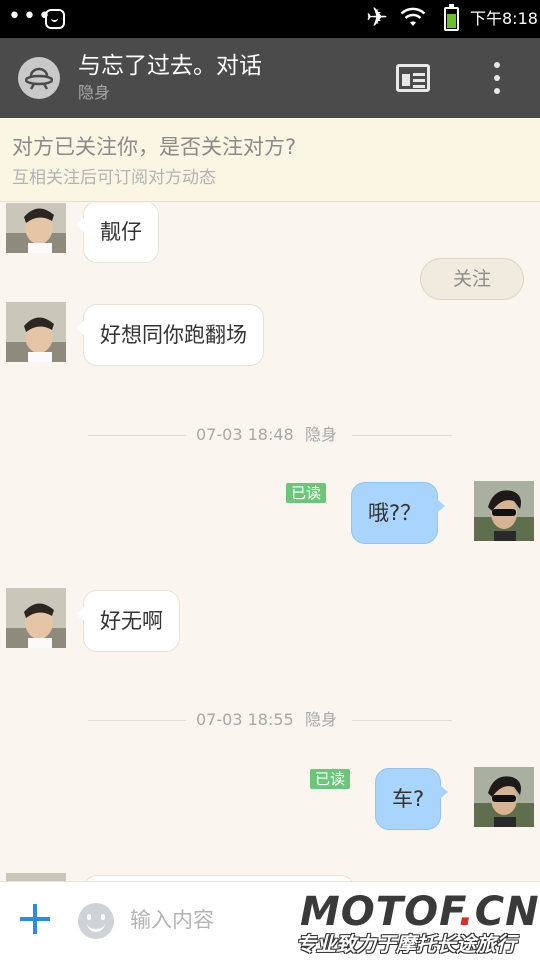  What do you see at coordinates (507, 912) in the screenshot?
I see `watermark-brand-suffix: CN` at bounding box center [507, 912].